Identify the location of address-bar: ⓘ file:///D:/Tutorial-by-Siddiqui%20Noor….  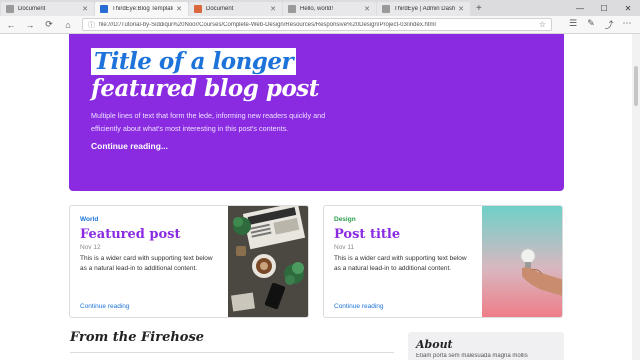
(317, 24).